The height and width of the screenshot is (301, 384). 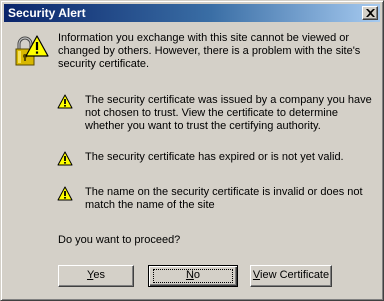 What do you see at coordinates (119, 240) in the screenshot?
I see `proceed-question: Do you want to proceed?` at bounding box center [119, 240].